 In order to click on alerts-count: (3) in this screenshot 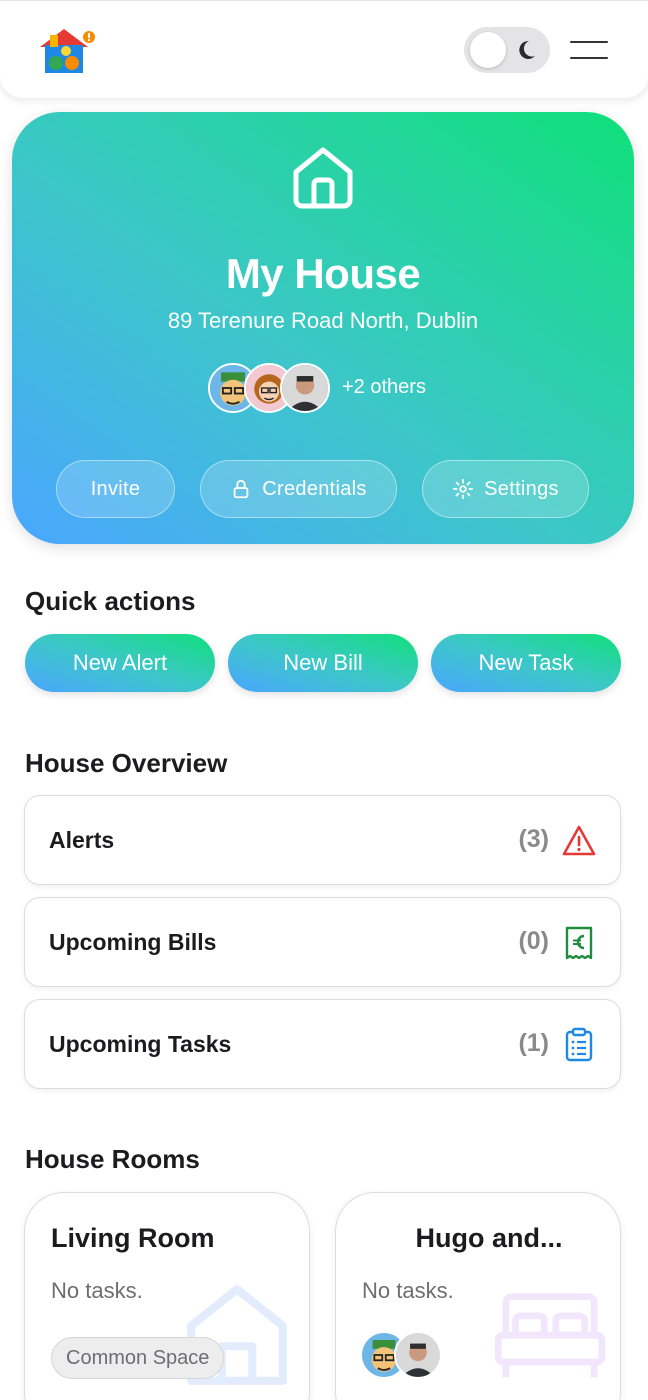, I will do `click(533, 839)`.